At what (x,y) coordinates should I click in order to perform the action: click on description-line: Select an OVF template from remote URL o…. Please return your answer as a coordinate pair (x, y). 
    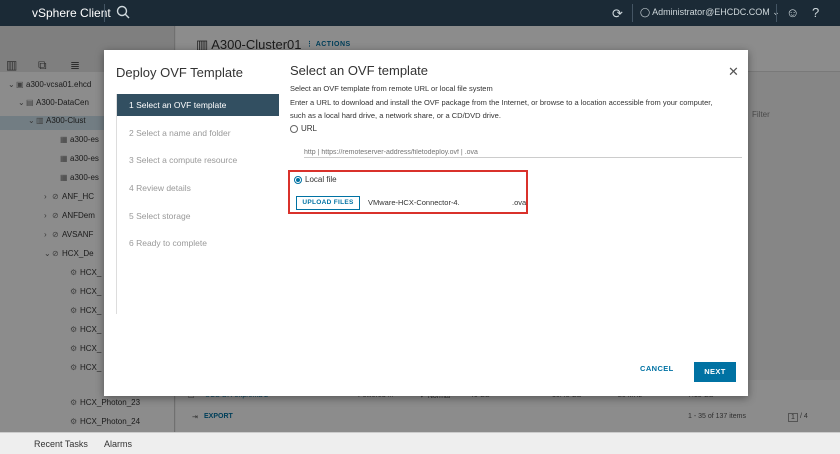
    Looking at the image, I should click on (391, 88).